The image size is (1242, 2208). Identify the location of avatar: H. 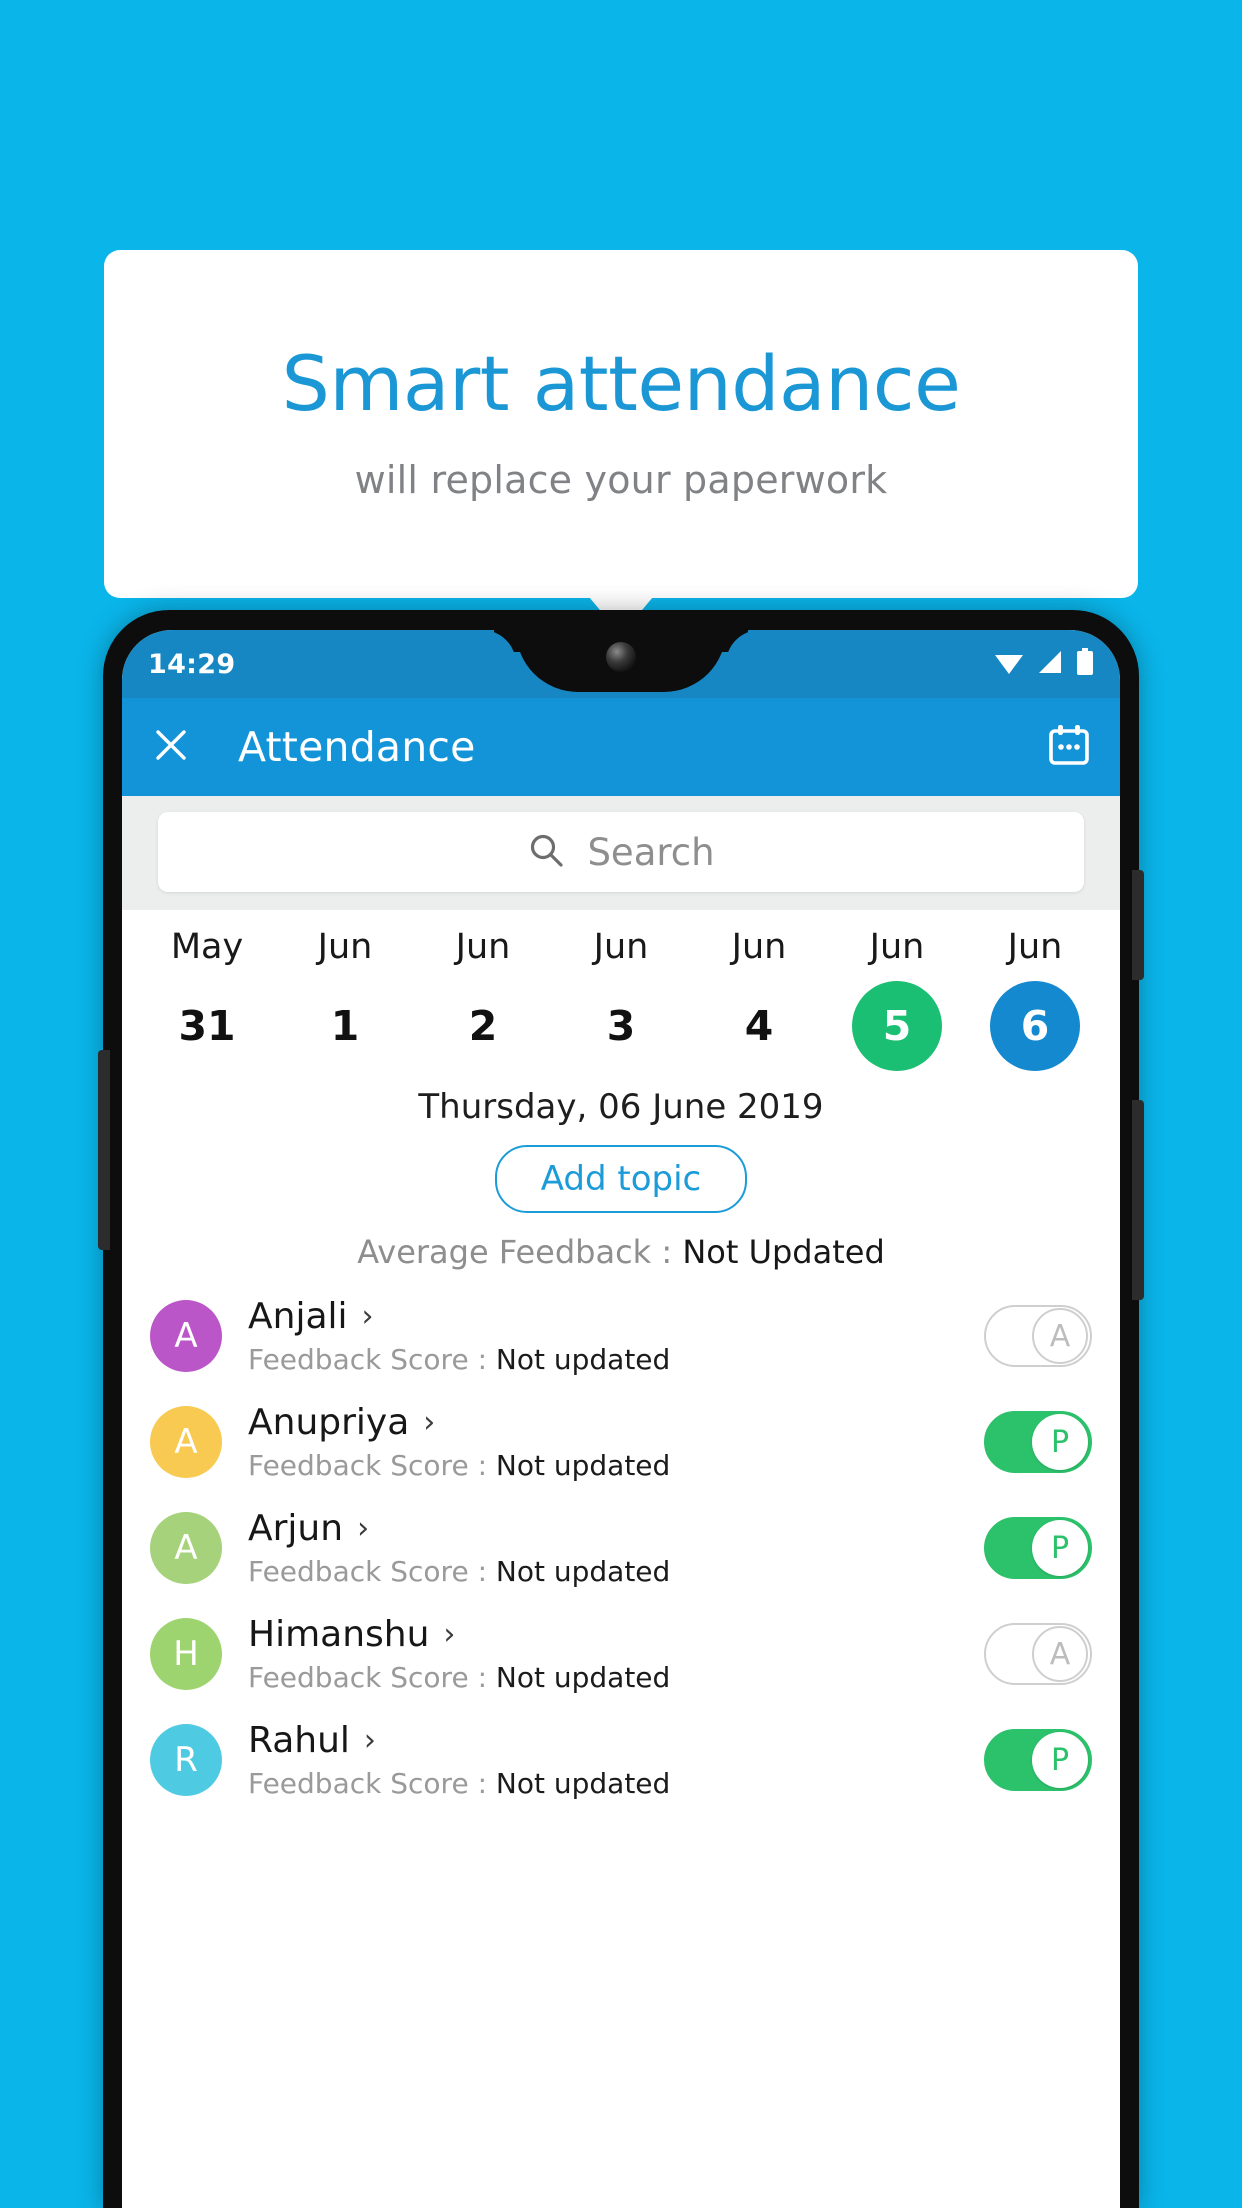
(186, 1654).